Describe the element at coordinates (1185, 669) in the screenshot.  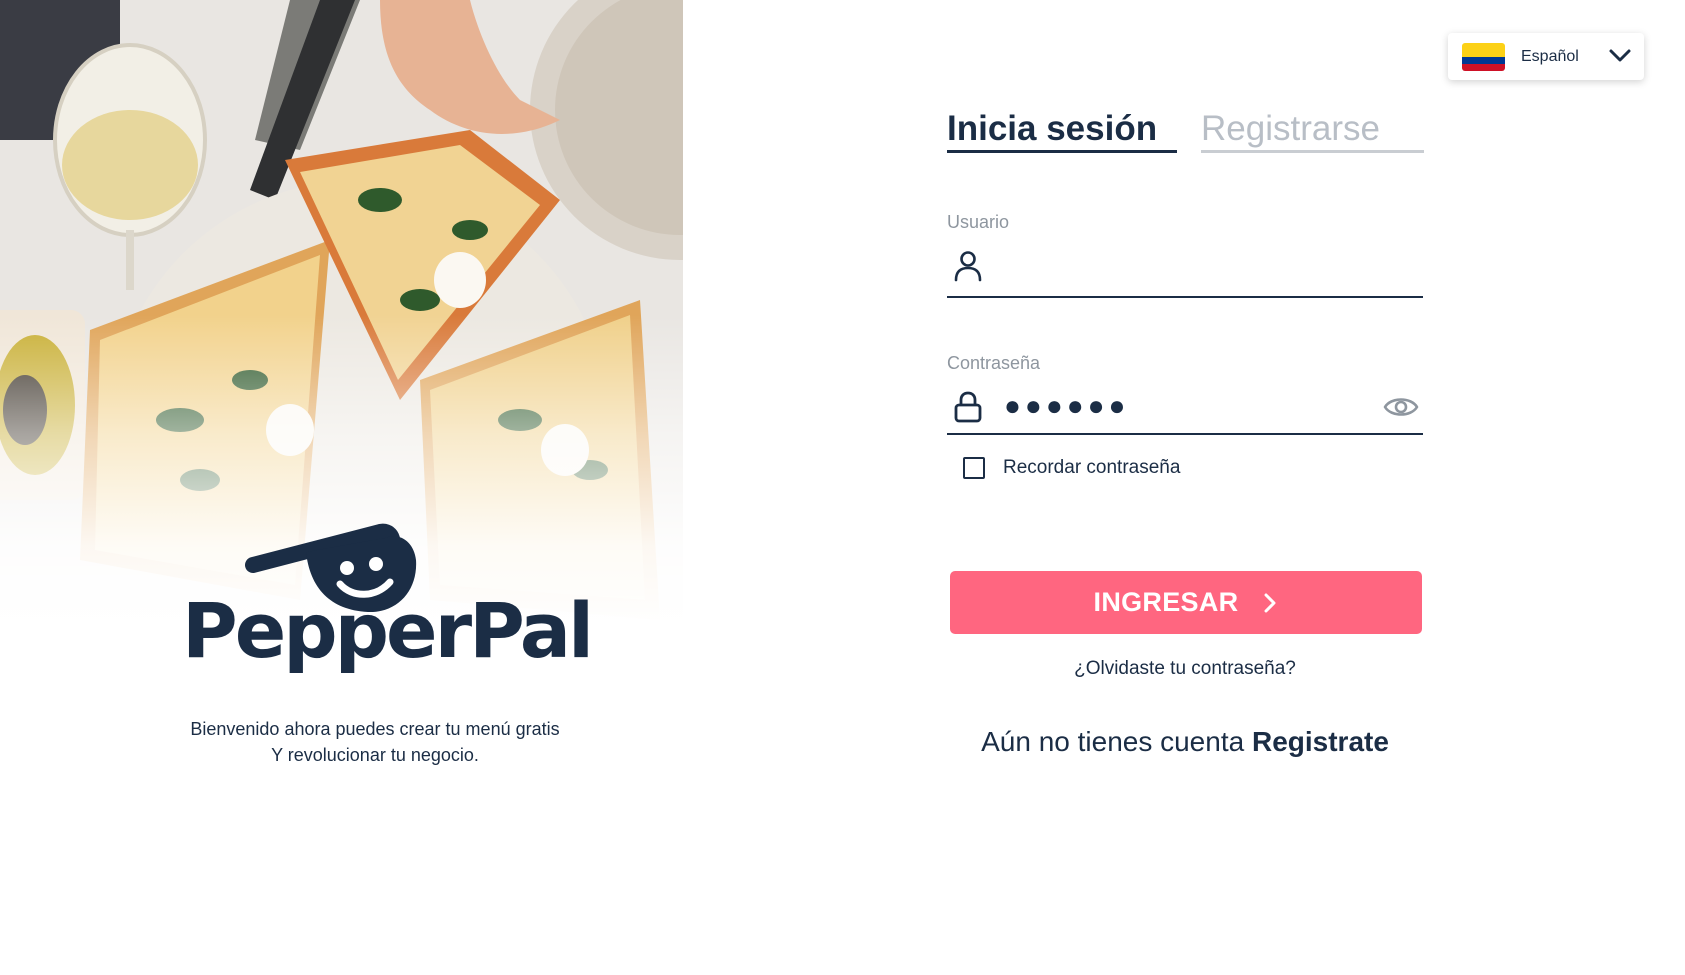
I see `forgot-password-link: ¿Olvidaste tu contraseña?` at that location.